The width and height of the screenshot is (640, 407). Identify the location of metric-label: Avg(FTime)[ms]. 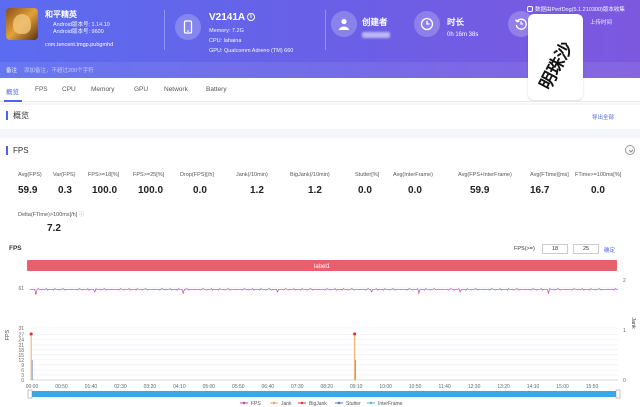
(549, 175).